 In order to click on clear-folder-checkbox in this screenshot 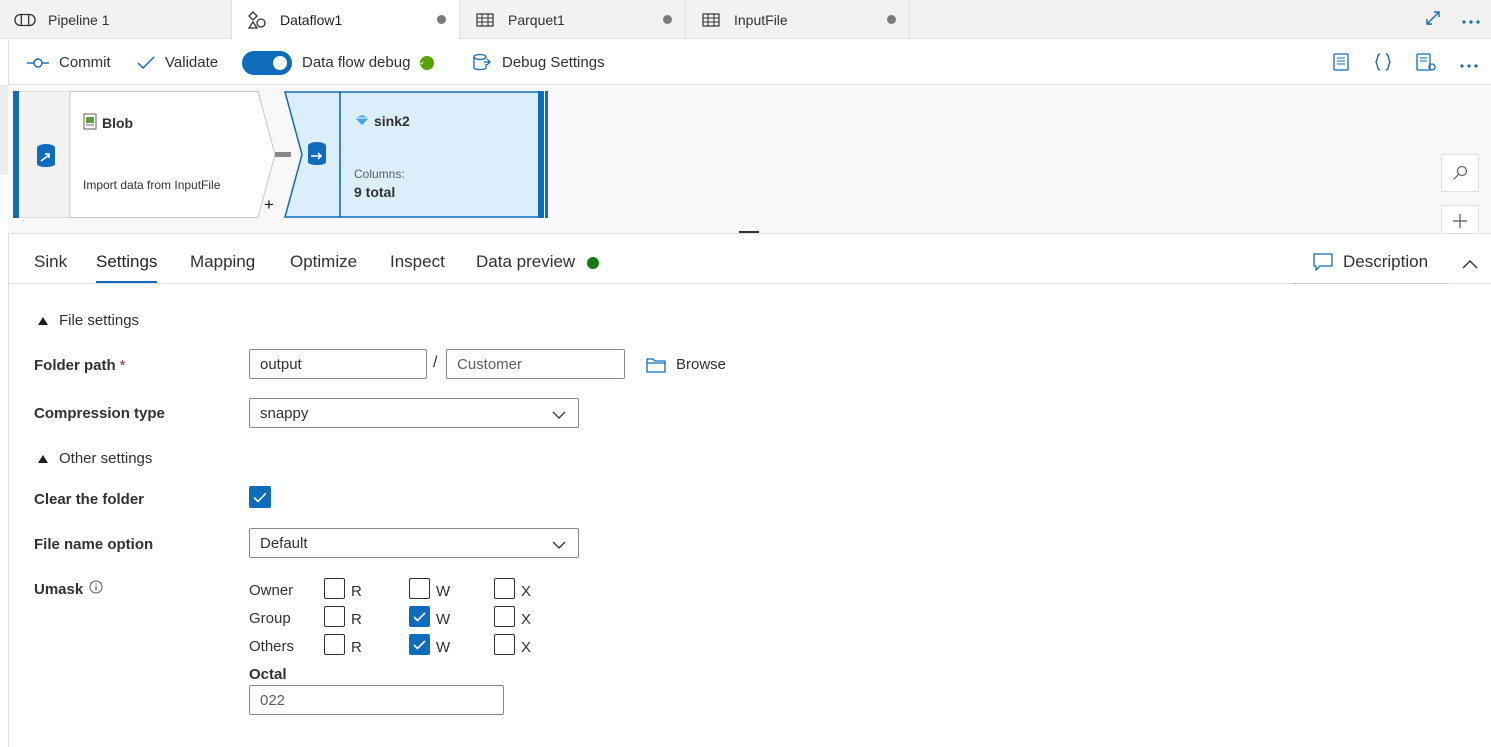, I will do `click(260, 497)`.